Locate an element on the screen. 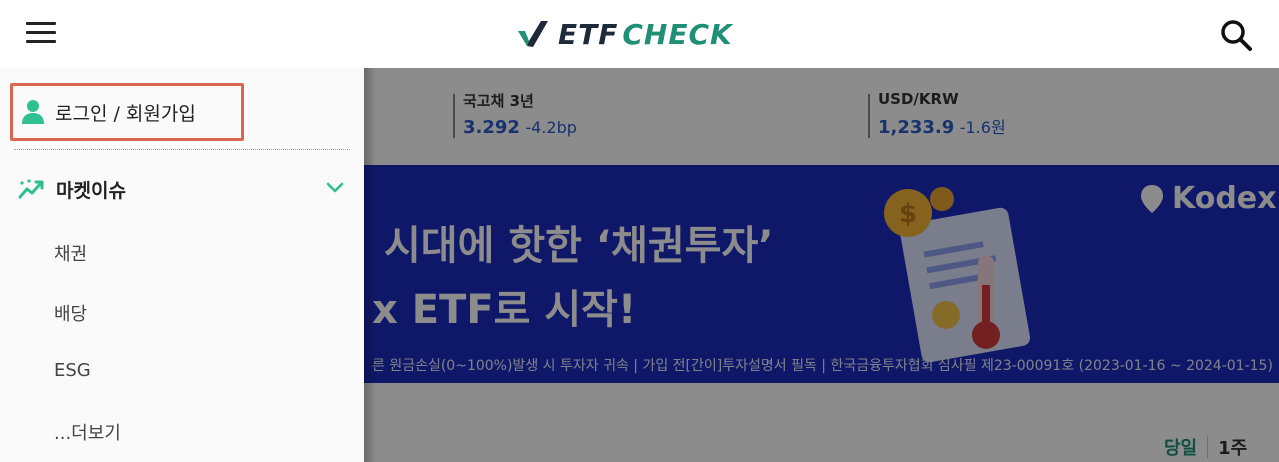 Image resolution: width=1279 pixels, height=462 pixels. section-title: 마켓이슈 is located at coordinates (91, 190).